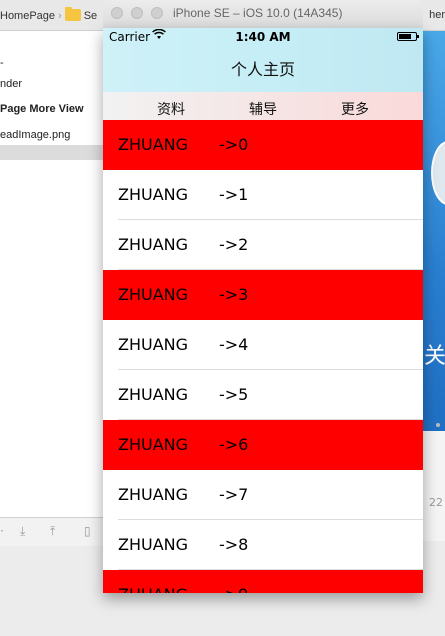  I want to click on table-row: ZHUANG ->0, so click(263, 145).